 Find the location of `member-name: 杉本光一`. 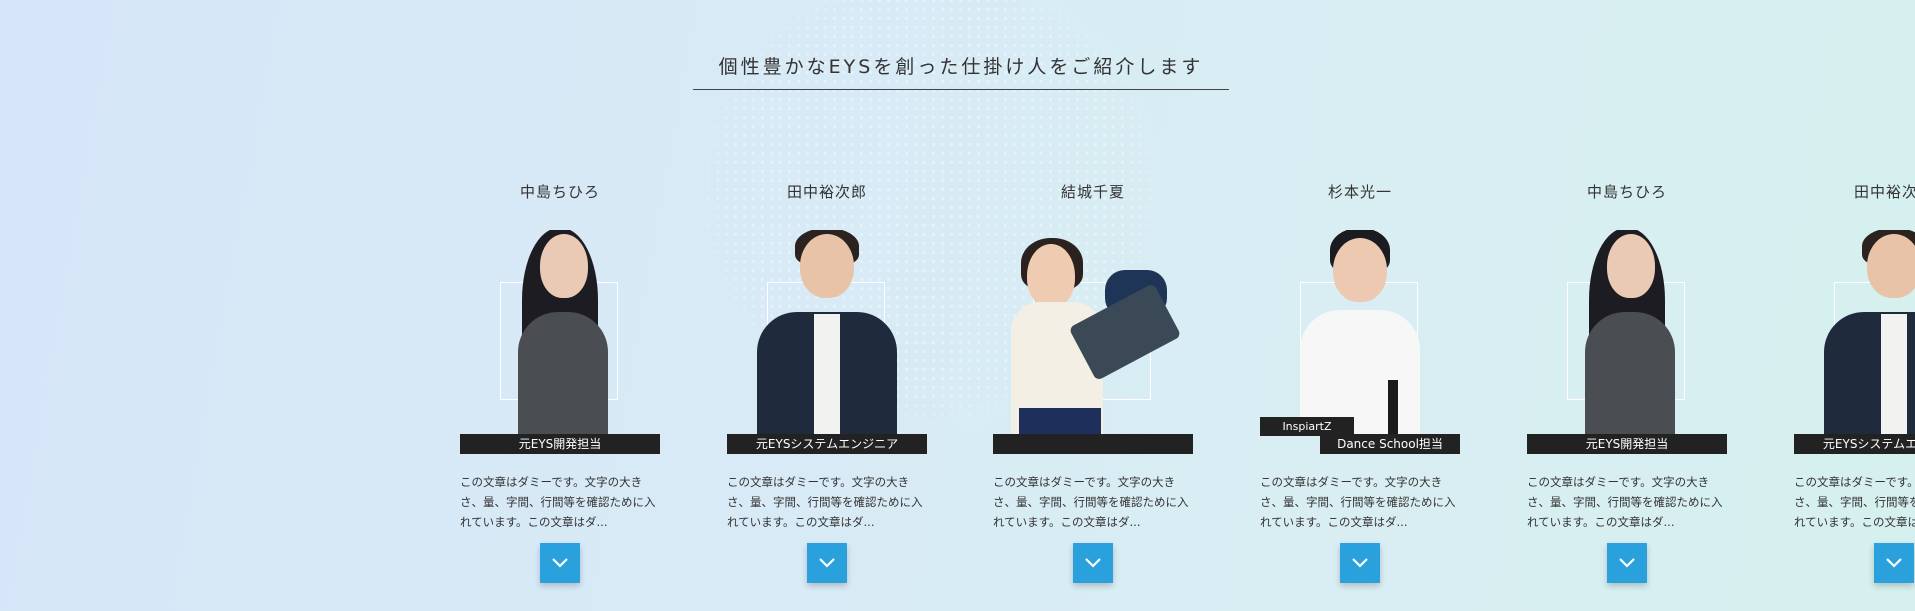

member-name: 杉本光一 is located at coordinates (1359, 192).